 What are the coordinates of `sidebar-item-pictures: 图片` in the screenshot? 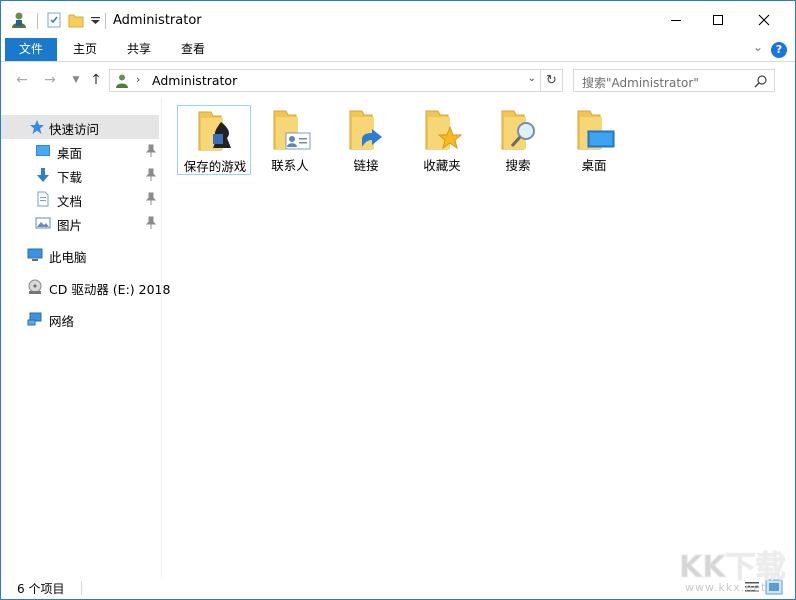 It's located at (80, 223).